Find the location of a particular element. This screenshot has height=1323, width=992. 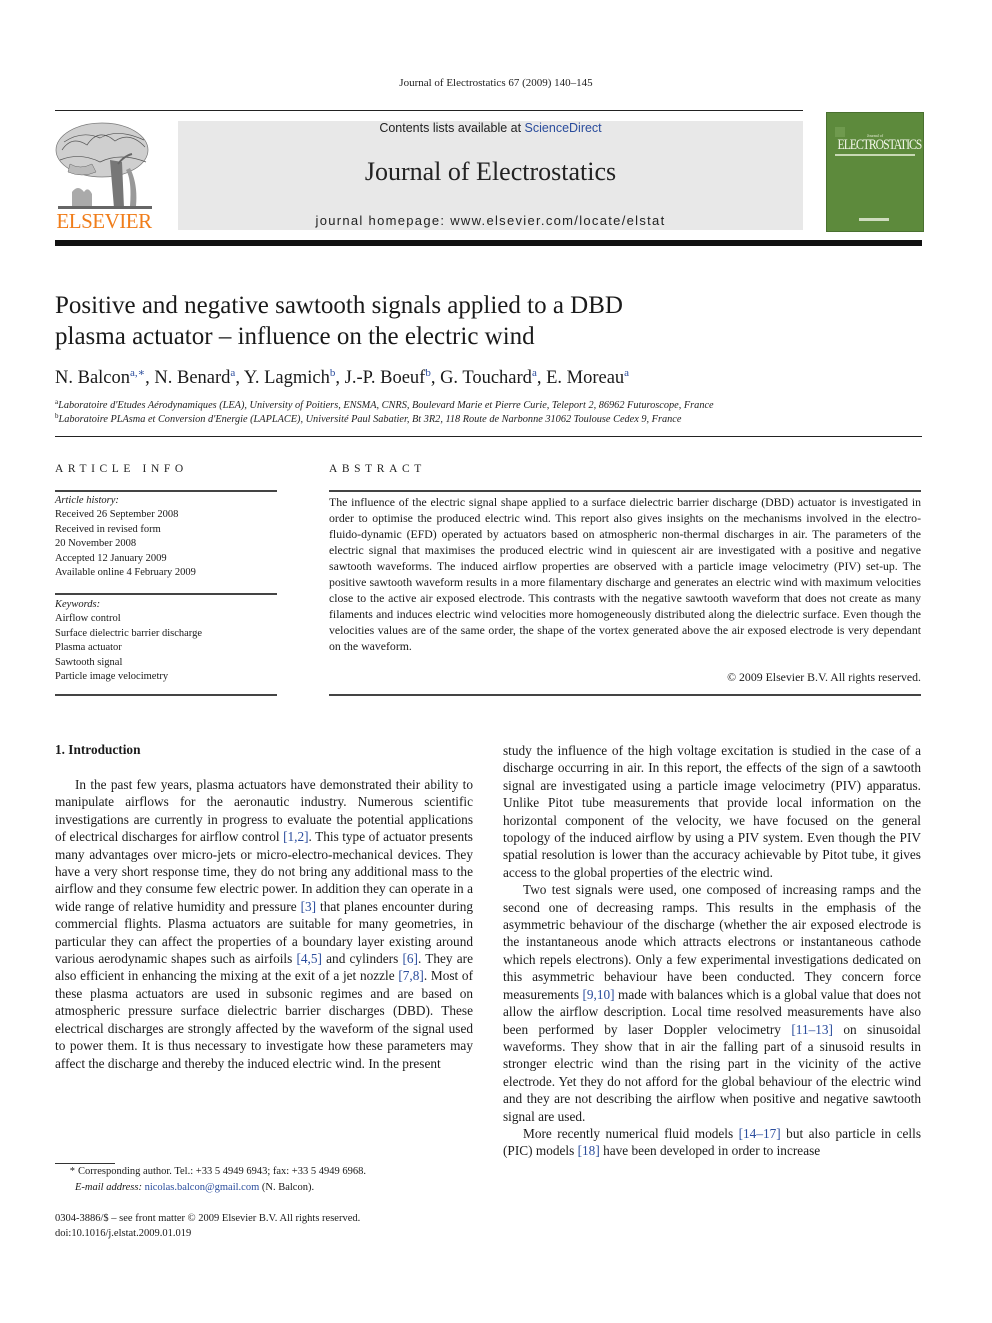

author: G. Toucharda is located at coordinates (488, 377).